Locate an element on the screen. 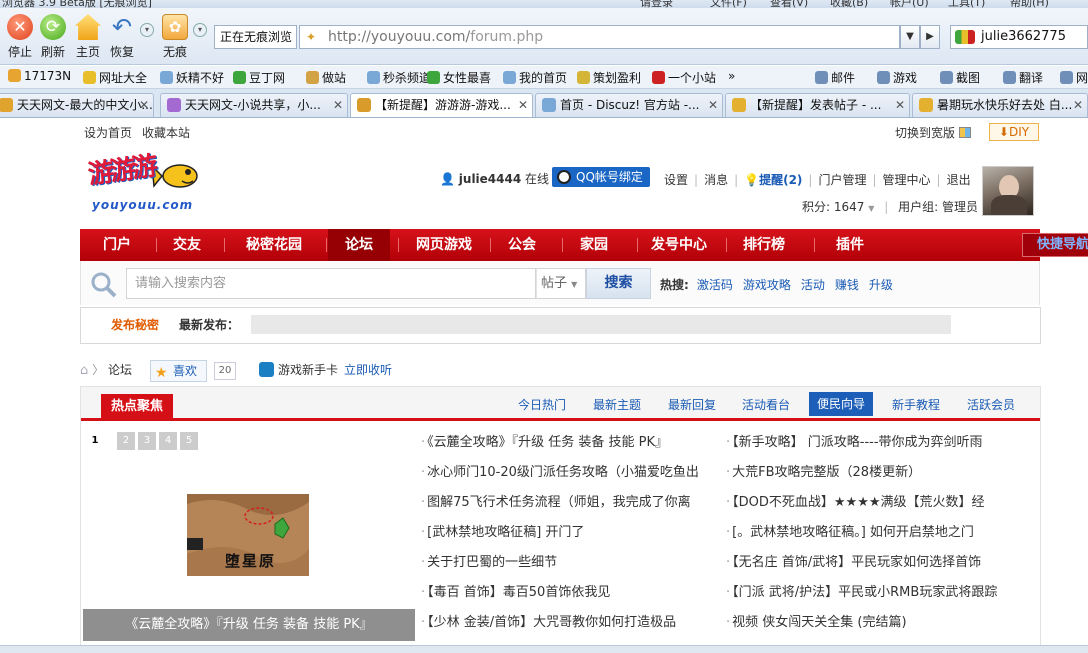  bookmark-item: 截图 is located at coordinates (960, 77).